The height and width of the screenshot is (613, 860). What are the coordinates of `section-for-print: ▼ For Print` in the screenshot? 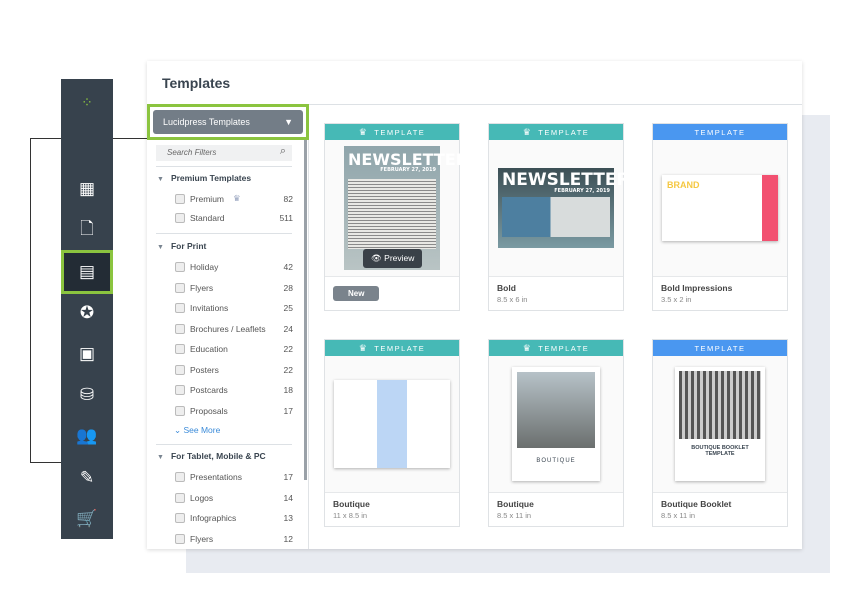 It's located at (181, 246).